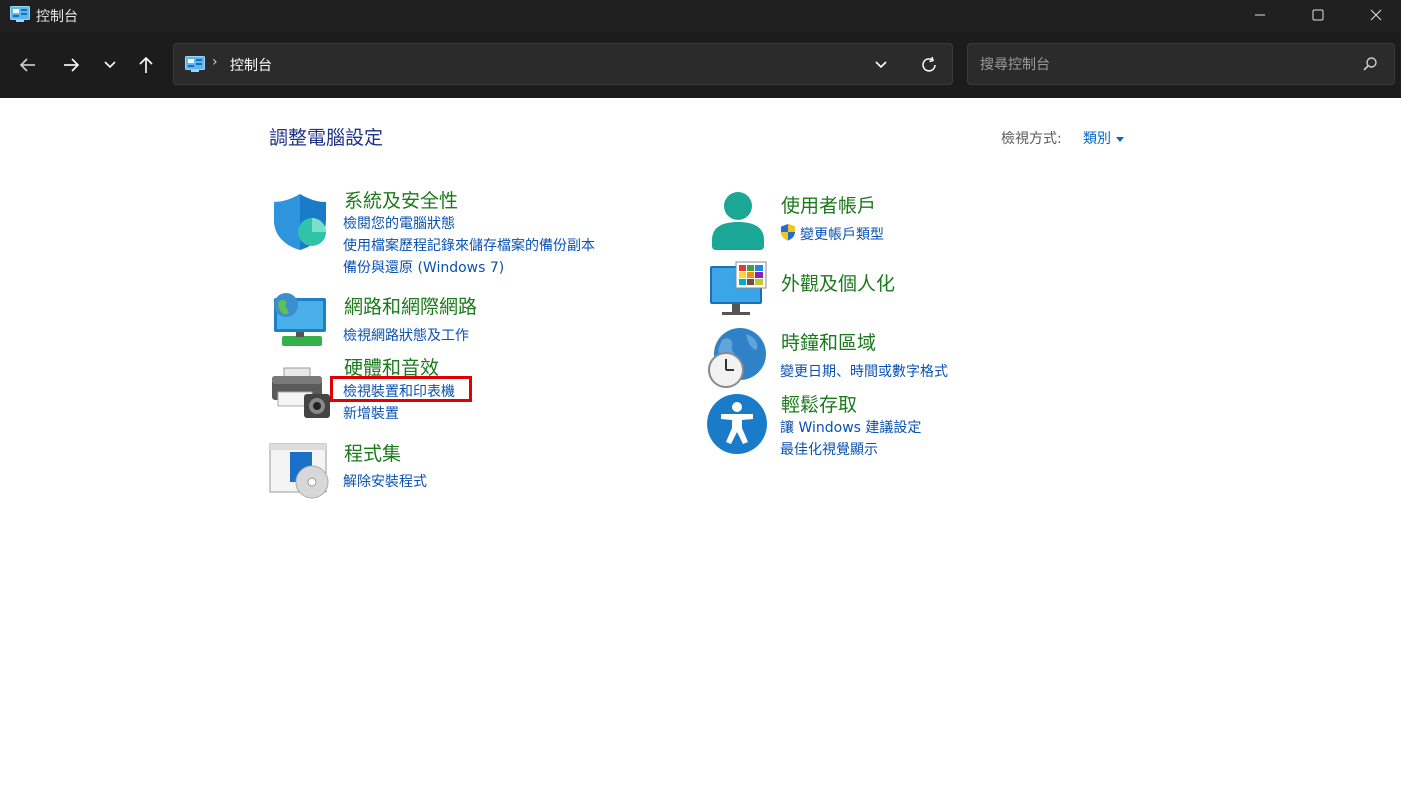  I want to click on view-by-label: 檢視方式:, so click(1031, 139).